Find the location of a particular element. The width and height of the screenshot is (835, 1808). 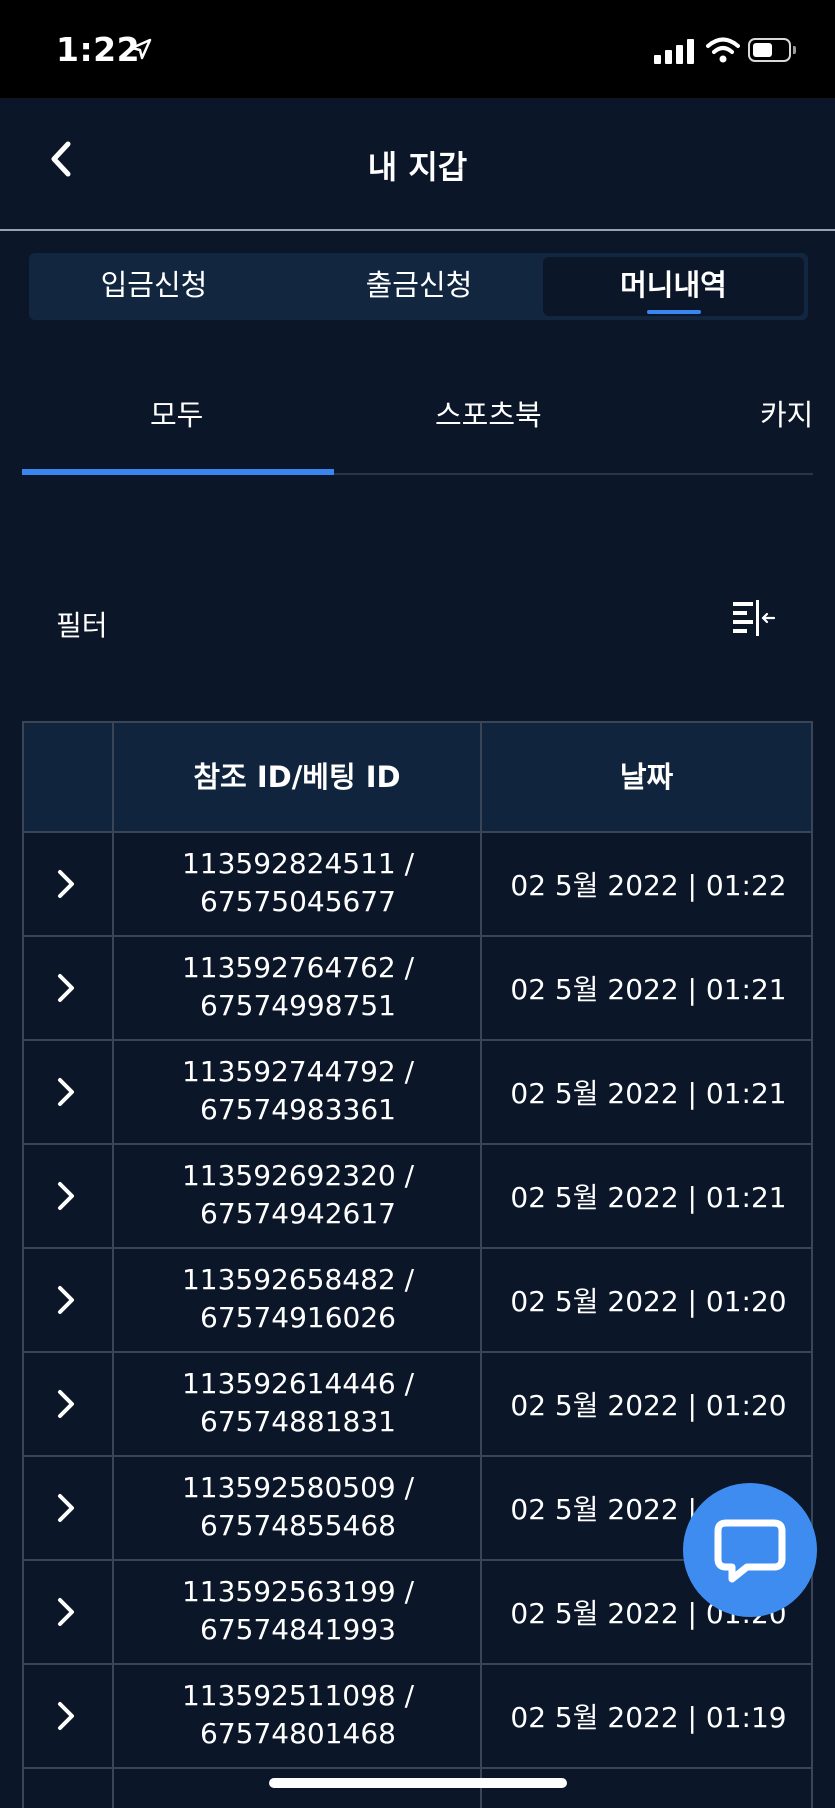

bet-id: 67574841993 is located at coordinates (298, 1629).